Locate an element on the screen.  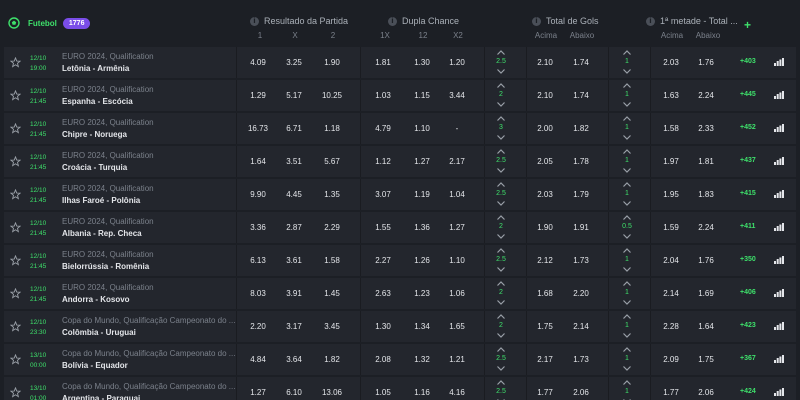
odd-1: 2.20 is located at coordinates (258, 326).